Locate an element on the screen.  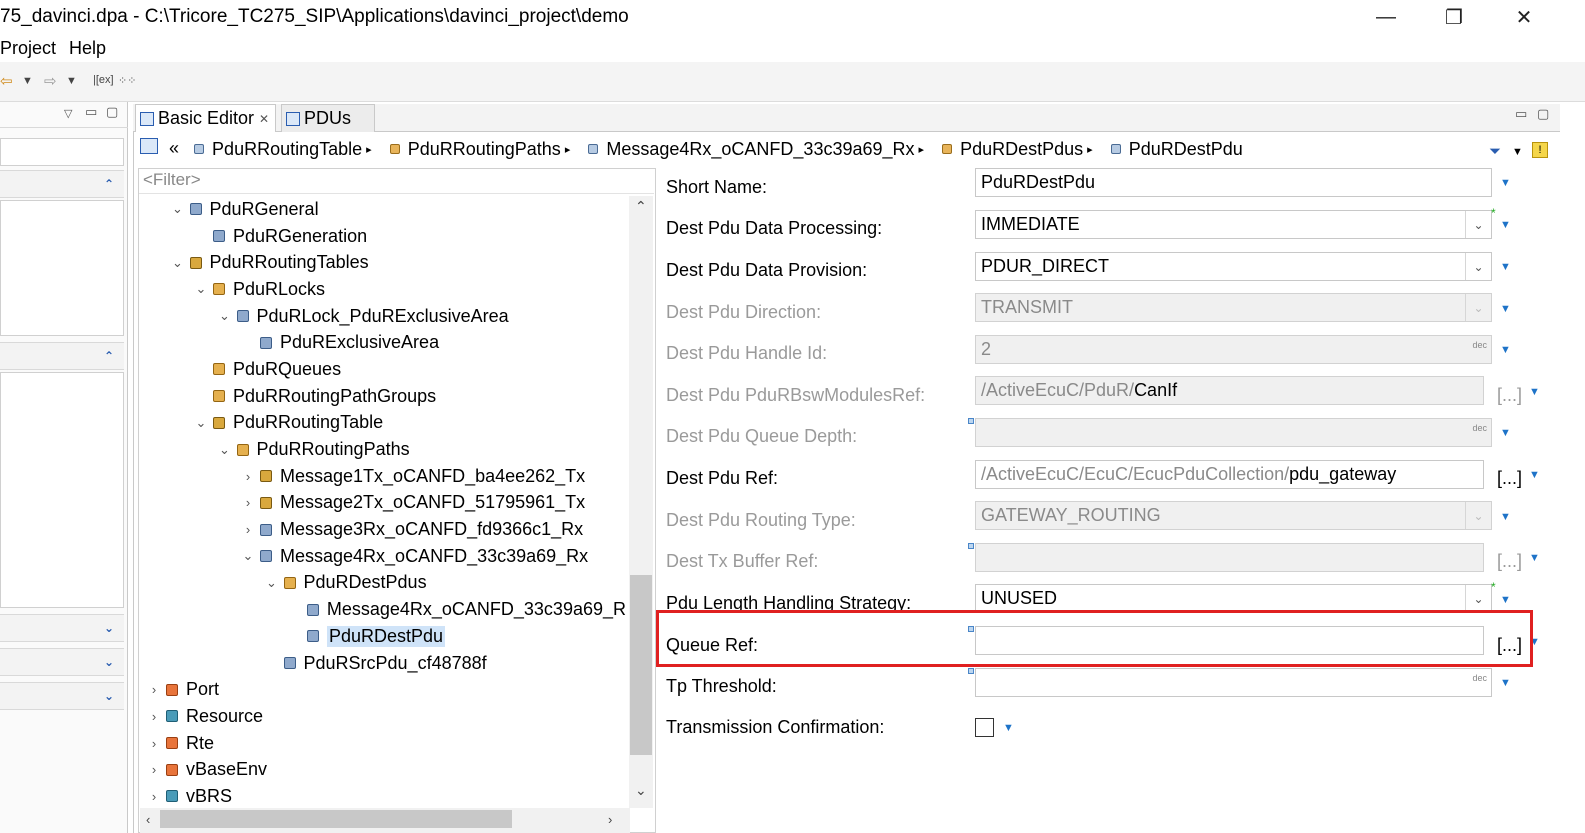
tree-scroll-thumb is located at coordinates (641, 665).